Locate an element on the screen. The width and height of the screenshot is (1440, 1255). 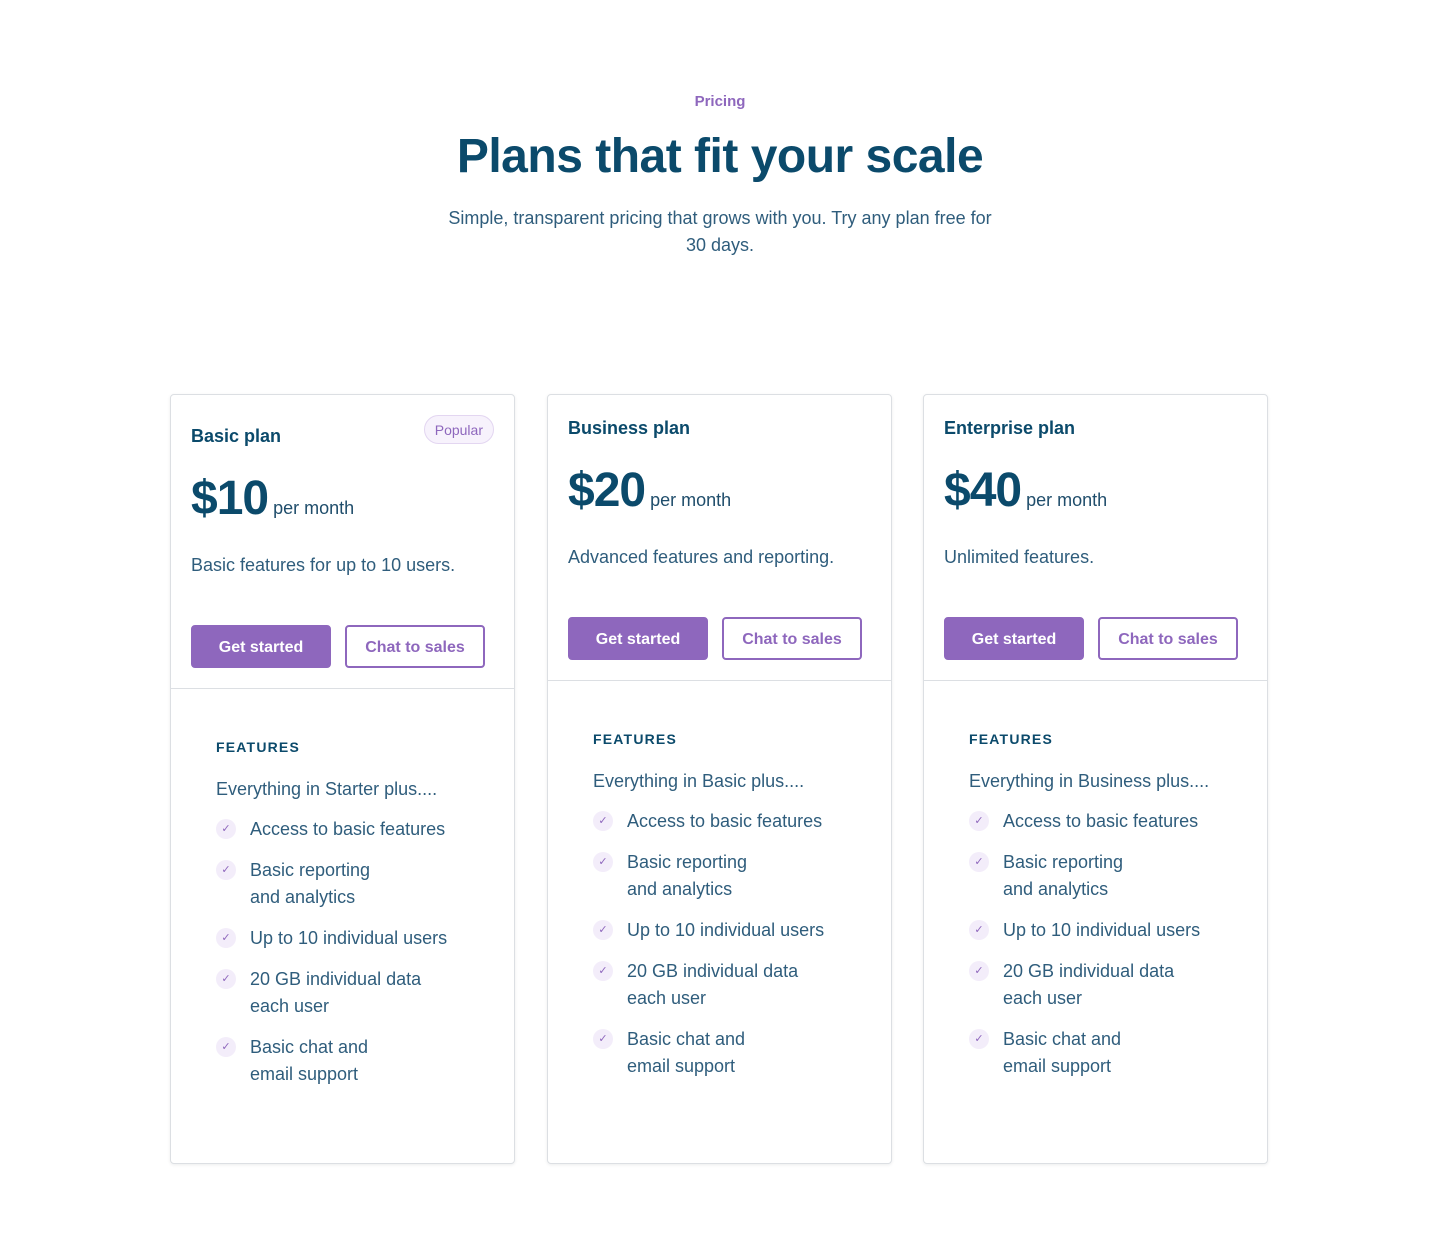
plan-description: Unlimited features. is located at coordinates (1019, 557).